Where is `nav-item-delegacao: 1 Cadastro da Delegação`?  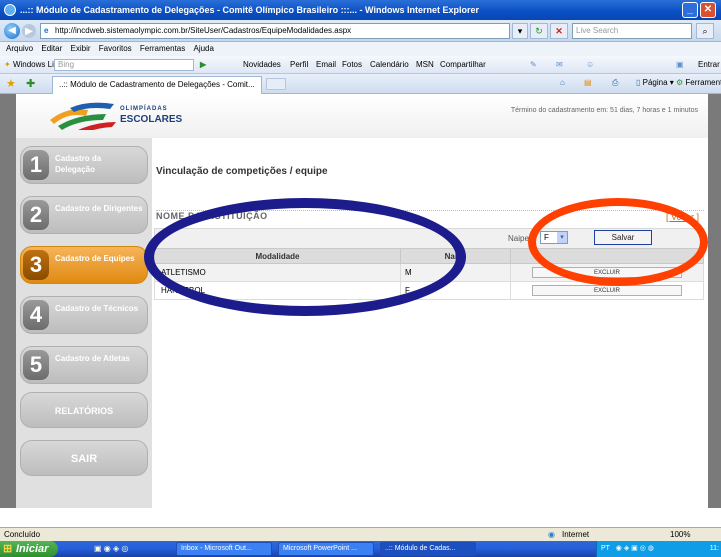
nav-item-delegacao: 1 Cadastro da Delegação is located at coordinates (84, 165).